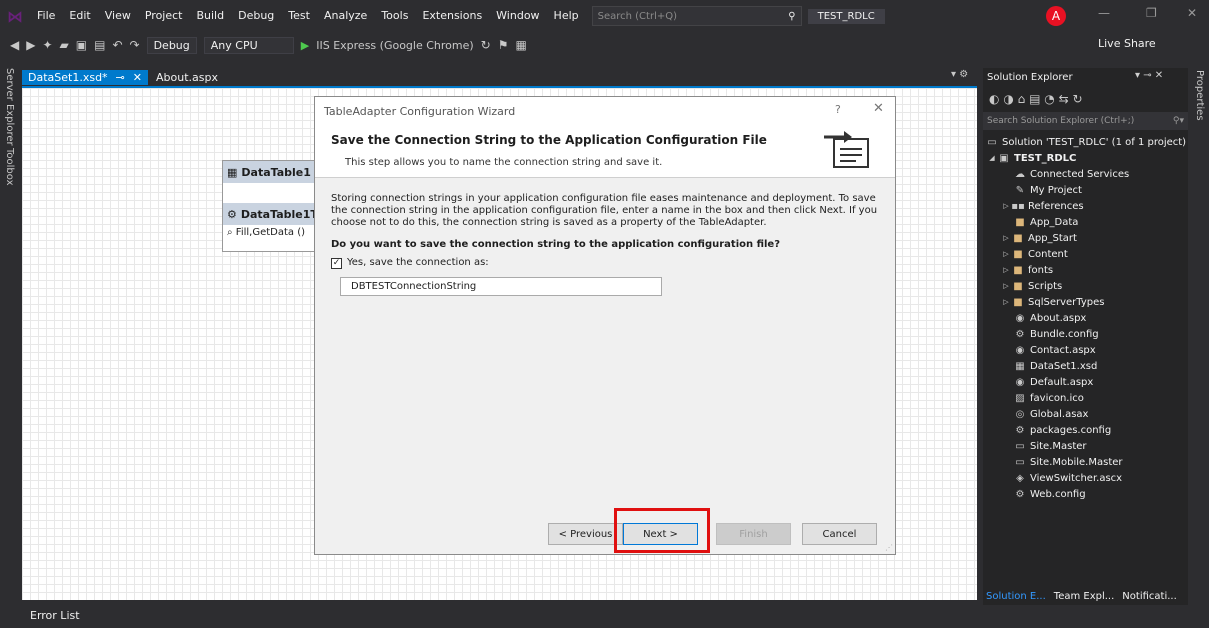 The height and width of the screenshot is (628, 1209). Describe the element at coordinates (1085, 398) in the screenshot. I see `tree-item-favicon: ▨ favicon.ico` at that location.